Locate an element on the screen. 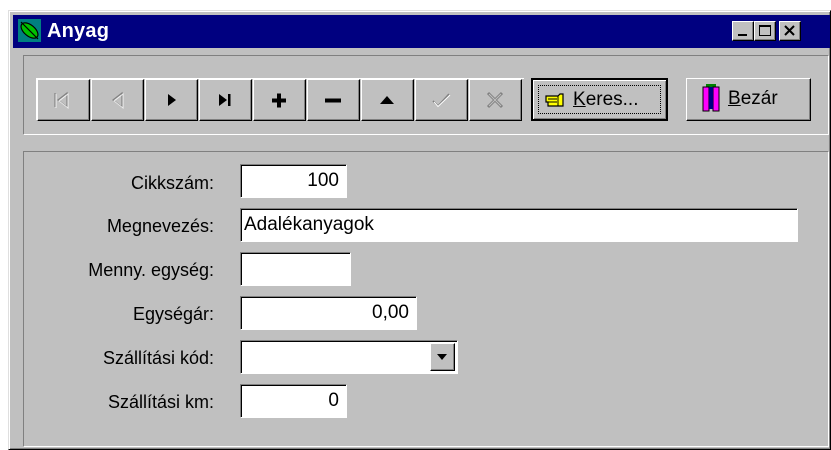 Image resolution: width=831 pixels, height=450 pixels. prior-record-icon is located at coordinates (118, 100).